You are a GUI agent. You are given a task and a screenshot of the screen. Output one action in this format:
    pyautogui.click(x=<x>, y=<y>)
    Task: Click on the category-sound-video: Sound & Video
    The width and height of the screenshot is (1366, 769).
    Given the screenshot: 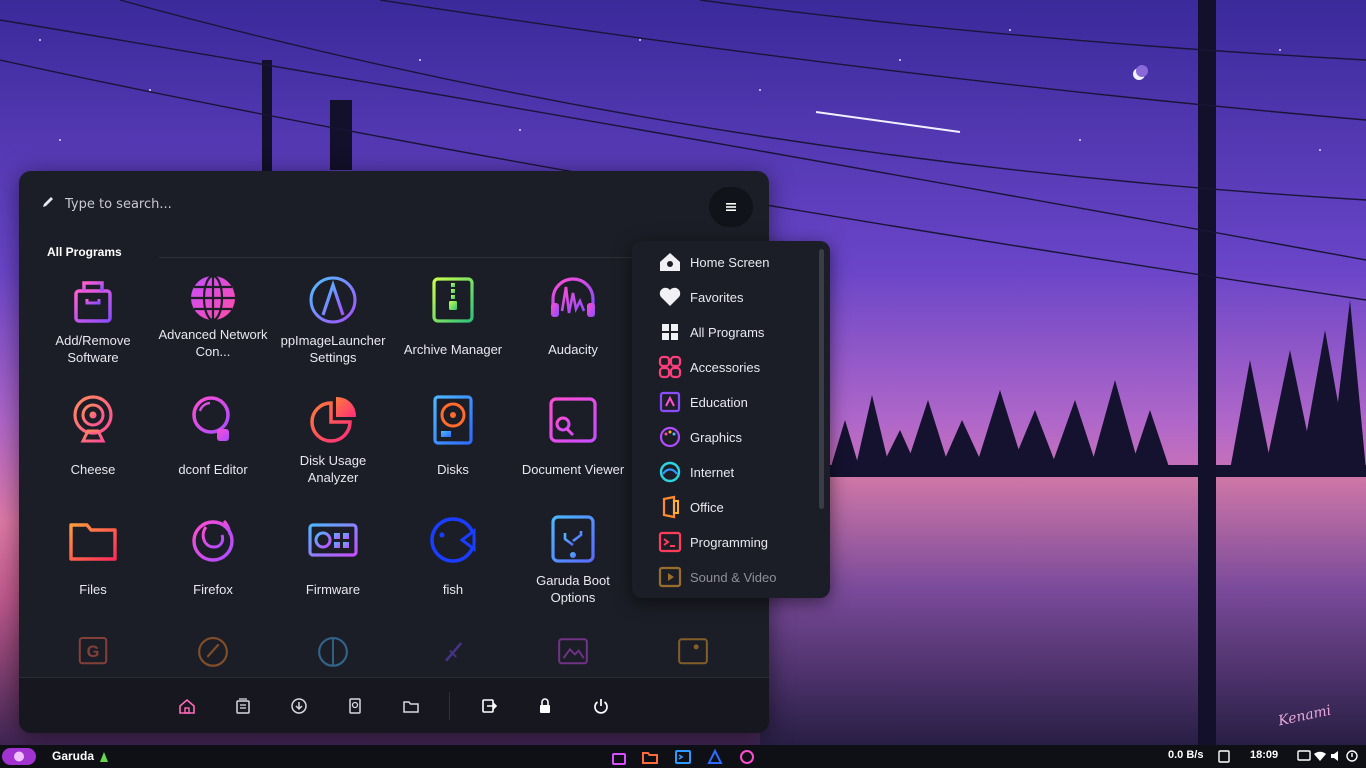 What is the action you would take?
    pyautogui.click(x=717, y=577)
    